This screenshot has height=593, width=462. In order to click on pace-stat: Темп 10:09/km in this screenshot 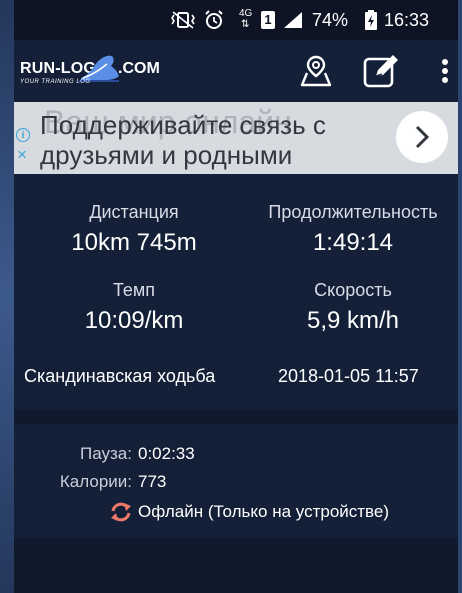, I will do `click(134, 307)`.